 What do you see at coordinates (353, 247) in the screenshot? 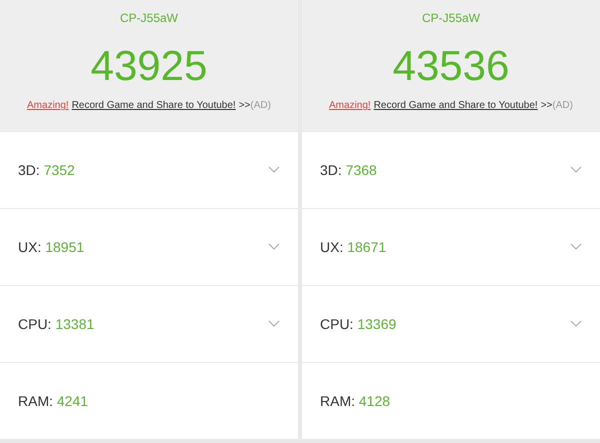
I see `score-label: UX: 18671` at bounding box center [353, 247].